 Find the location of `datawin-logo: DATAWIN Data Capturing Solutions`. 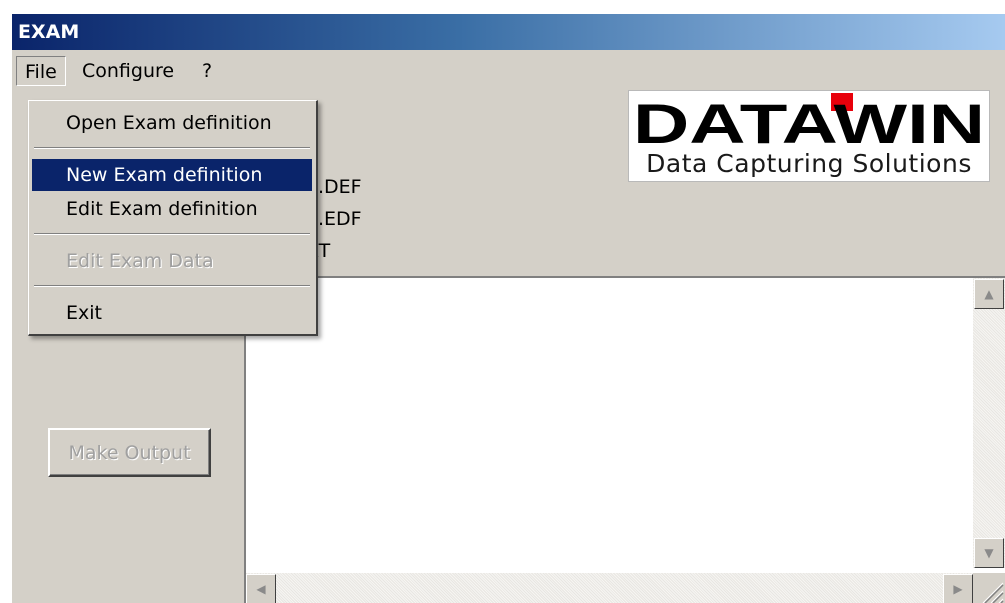

datawin-logo: DATAWIN Data Capturing Solutions is located at coordinates (809, 136).